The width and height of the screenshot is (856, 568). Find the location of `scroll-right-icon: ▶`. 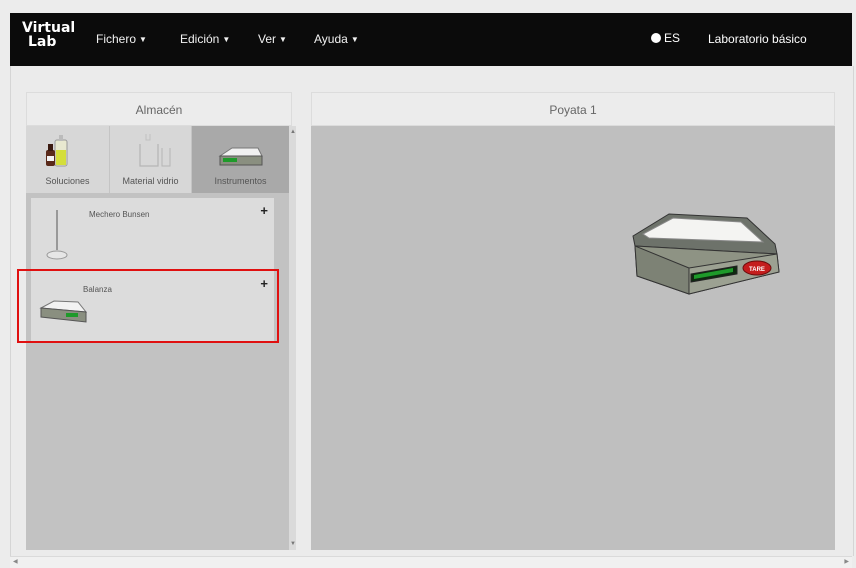

scroll-right-icon: ▶ is located at coordinates (846, 561).